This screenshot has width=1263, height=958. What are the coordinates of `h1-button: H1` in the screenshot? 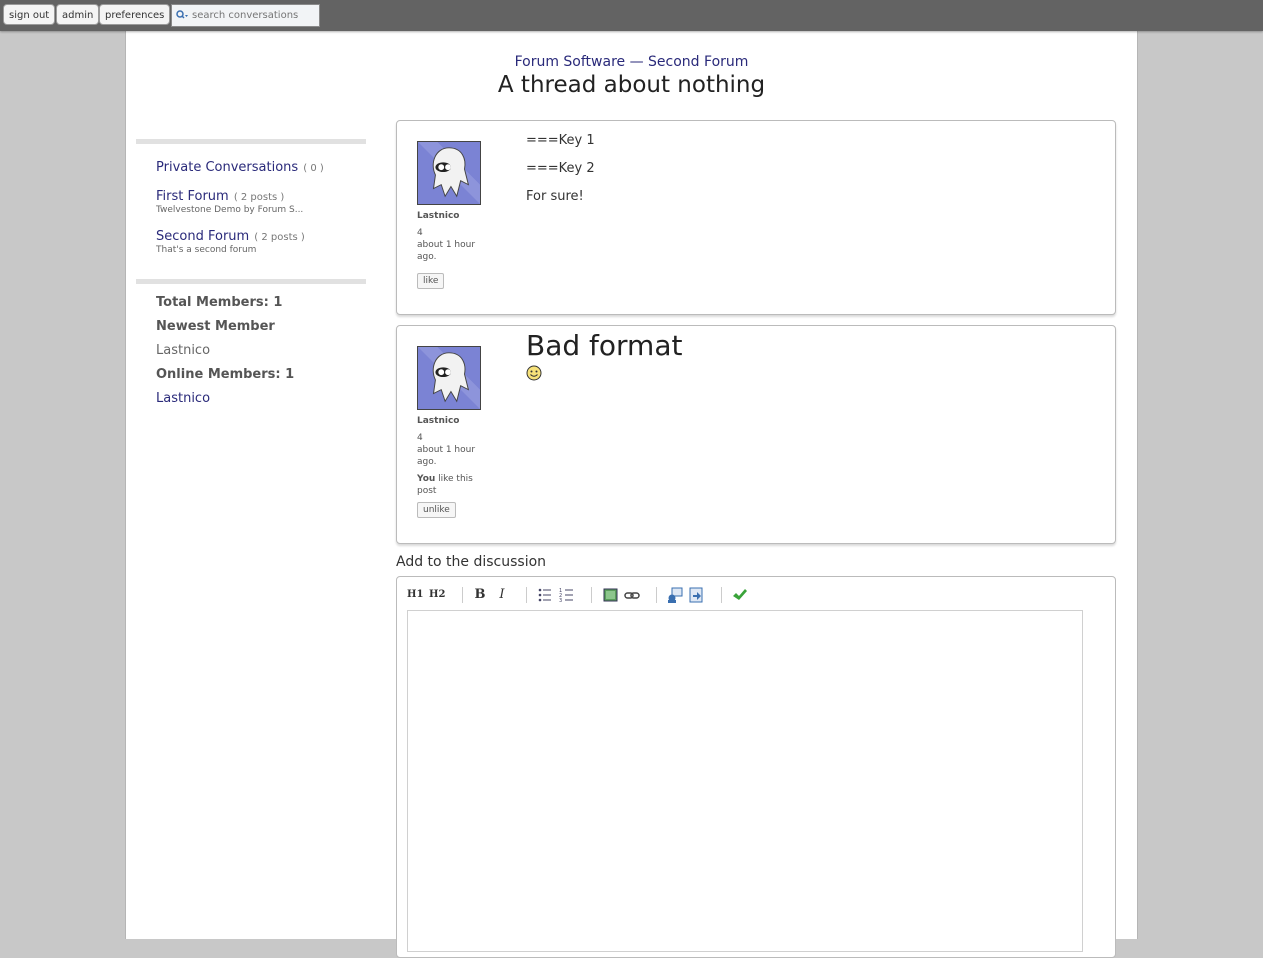 It's located at (415, 595).